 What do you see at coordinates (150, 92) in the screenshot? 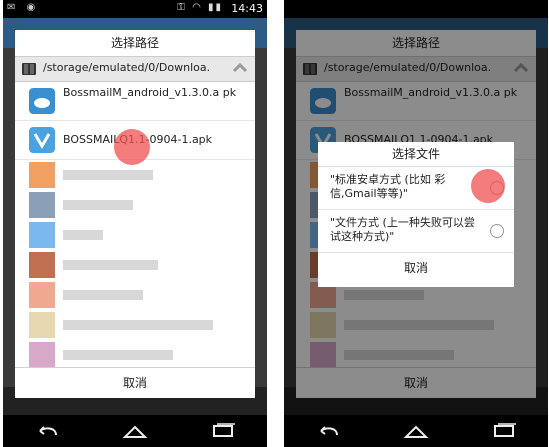
I see `file-name: BossmailM_android_v1.3.0.a pk` at bounding box center [150, 92].